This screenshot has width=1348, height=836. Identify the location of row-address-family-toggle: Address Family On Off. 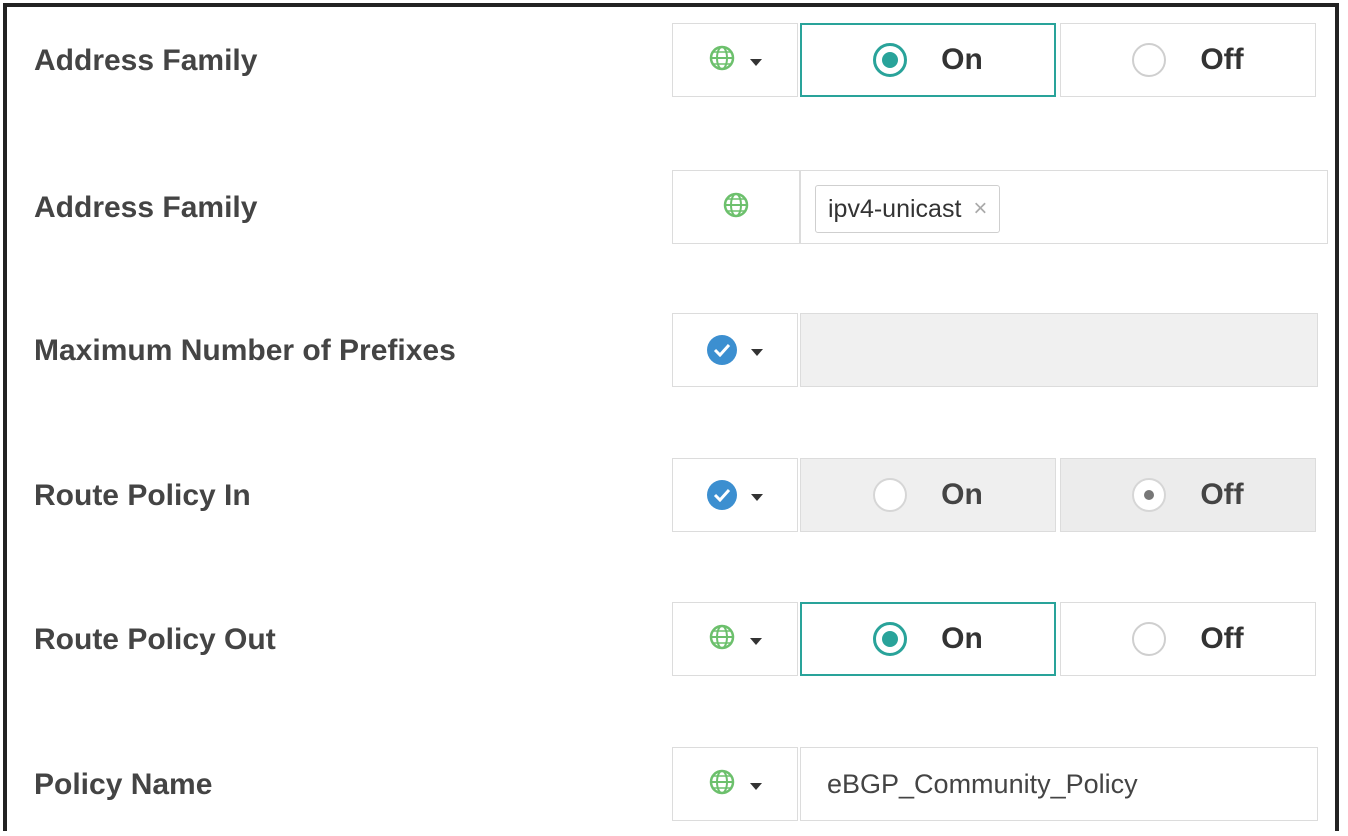
(674, 61).